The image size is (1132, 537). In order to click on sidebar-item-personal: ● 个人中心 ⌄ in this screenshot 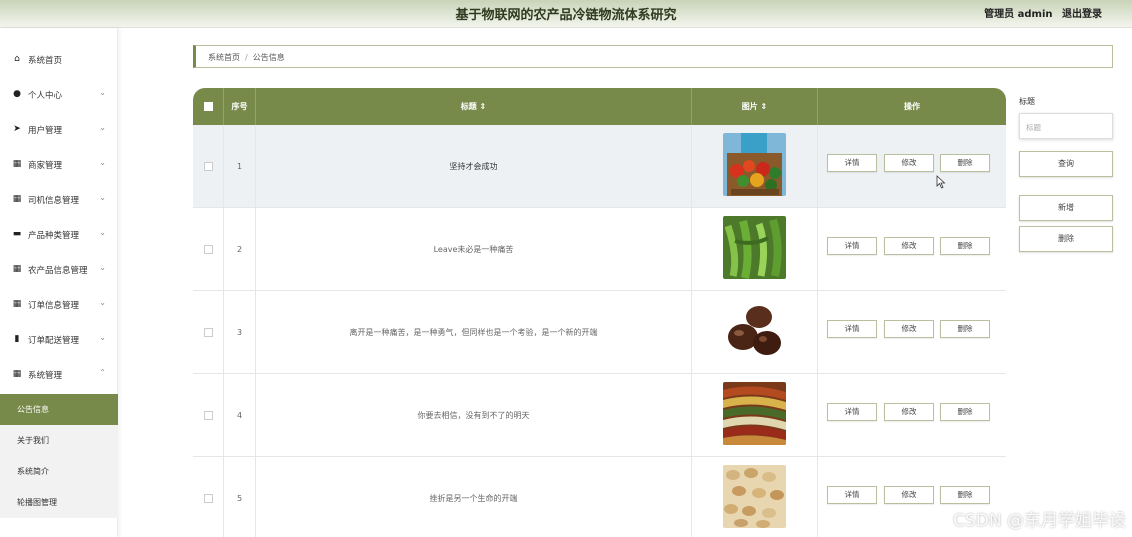, I will do `click(59, 95)`.